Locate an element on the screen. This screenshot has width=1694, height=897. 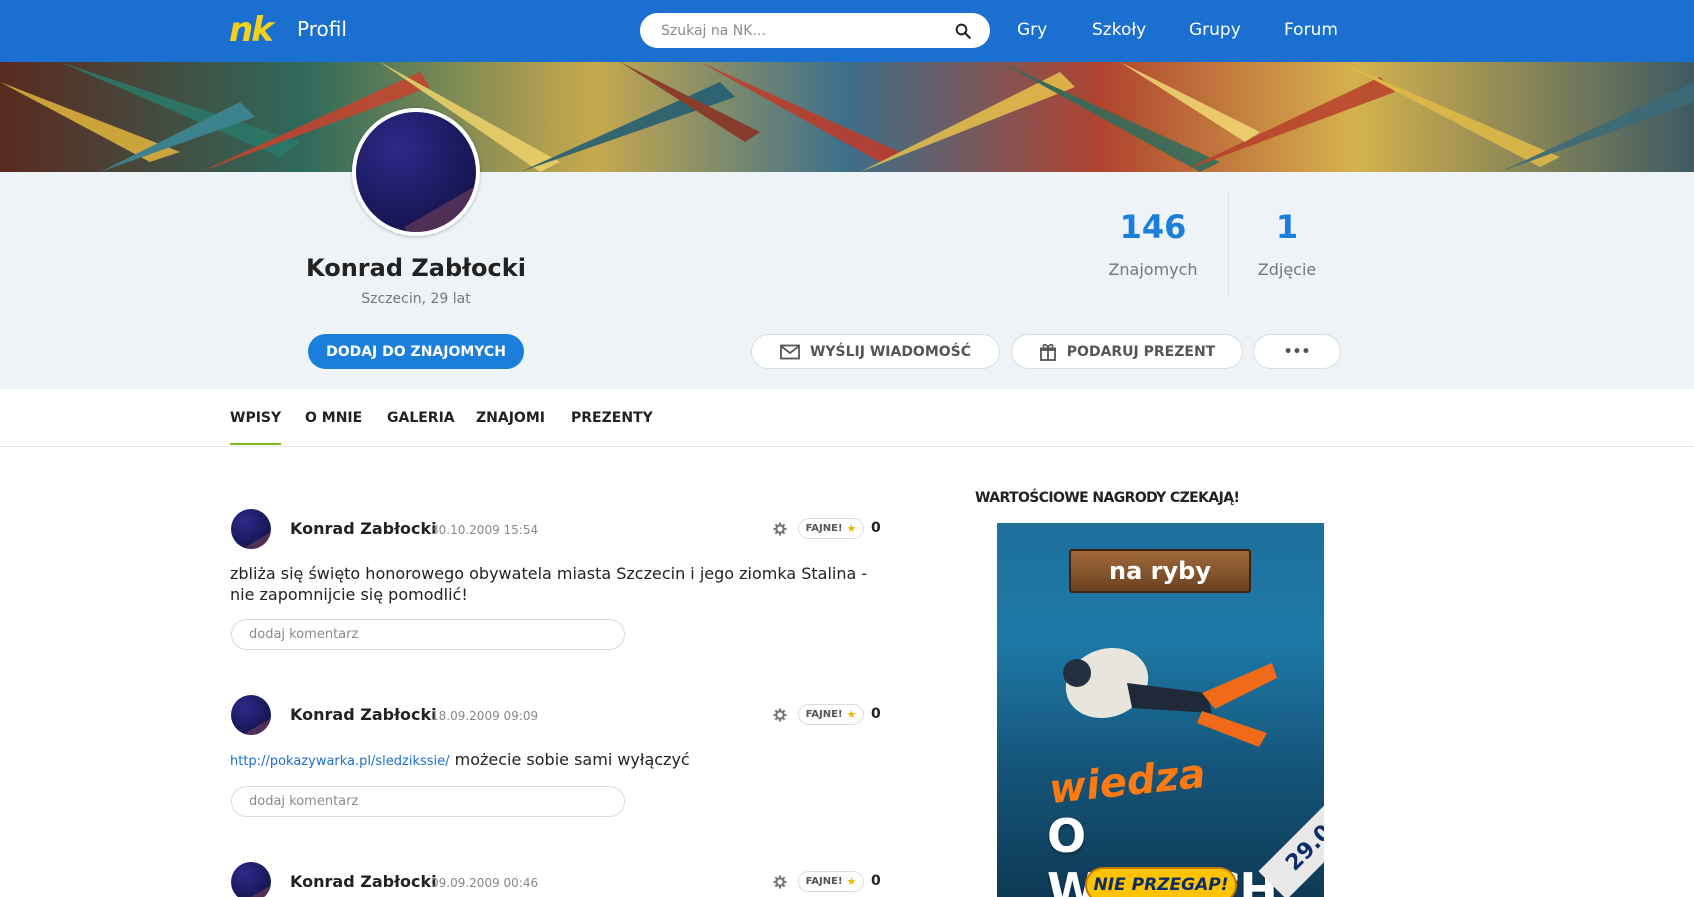
ad-heading: WARTOŚCIOWE NAGRODY CZEKAJĄ! is located at coordinates (1107, 498).